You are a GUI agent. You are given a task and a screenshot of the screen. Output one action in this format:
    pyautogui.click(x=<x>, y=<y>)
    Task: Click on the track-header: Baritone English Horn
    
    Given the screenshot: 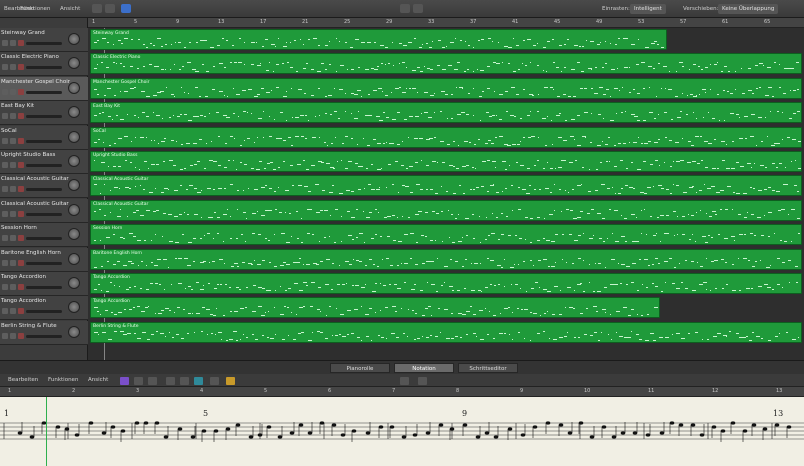 What is the action you would take?
    pyautogui.click(x=44, y=259)
    